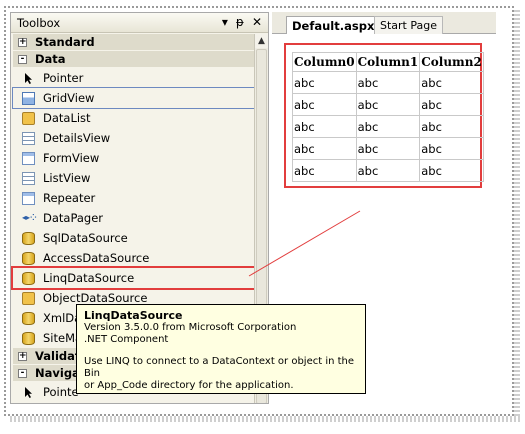  What do you see at coordinates (134, 238) in the screenshot?
I see `toolbox-item-sqldatasource: SqlDataSource` at bounding box center [134, 238].